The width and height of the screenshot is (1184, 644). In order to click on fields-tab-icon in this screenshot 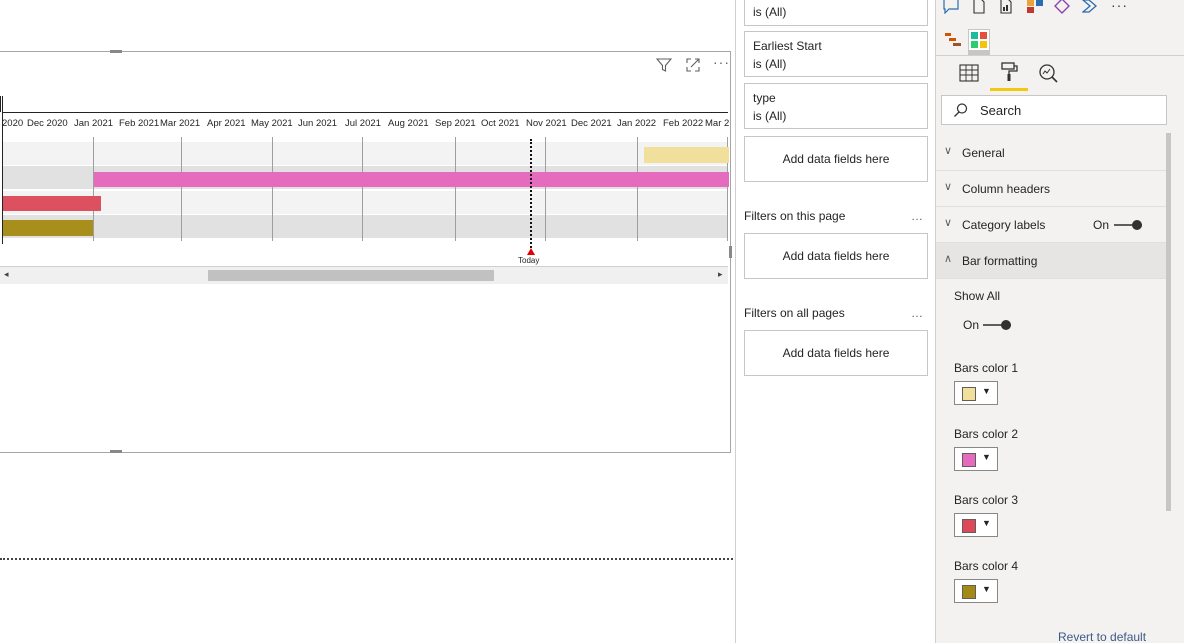, I will do `click(969, 75)`.